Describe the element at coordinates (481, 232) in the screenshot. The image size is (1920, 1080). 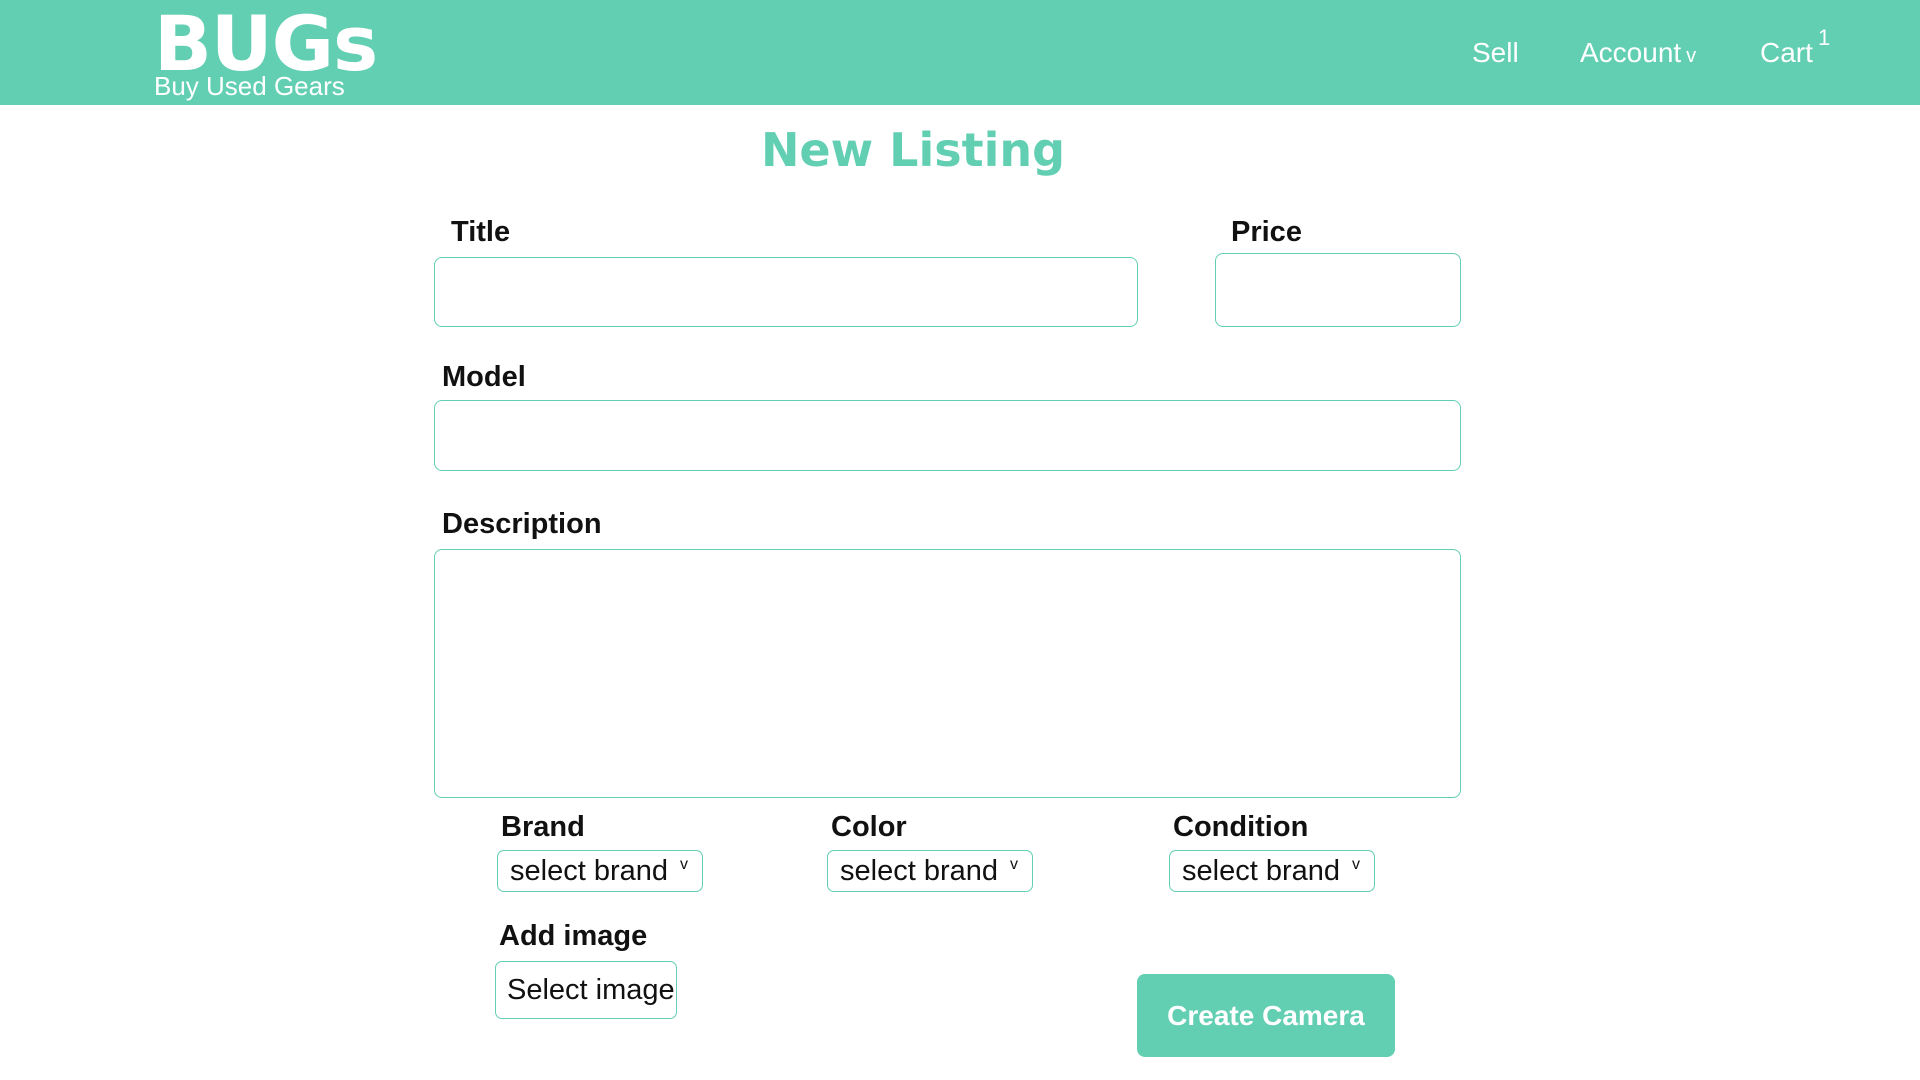
I see `title-label: Title` at that location.